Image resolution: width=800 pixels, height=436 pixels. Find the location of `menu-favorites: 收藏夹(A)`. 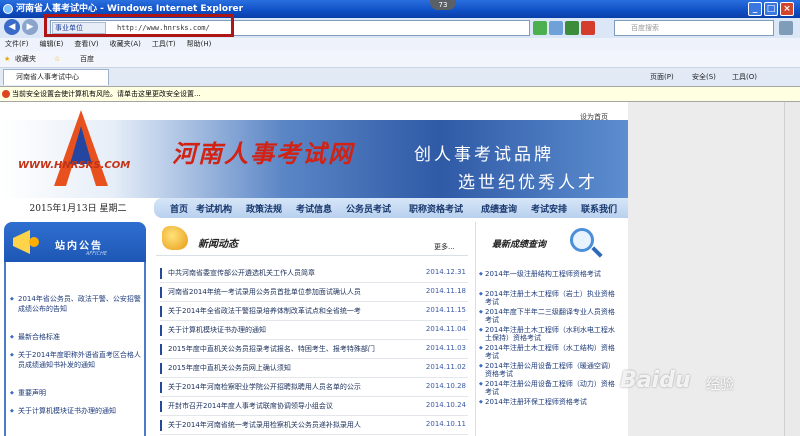

menu-favorites: 收藏夹(A) is located at coordinates (125, 44).